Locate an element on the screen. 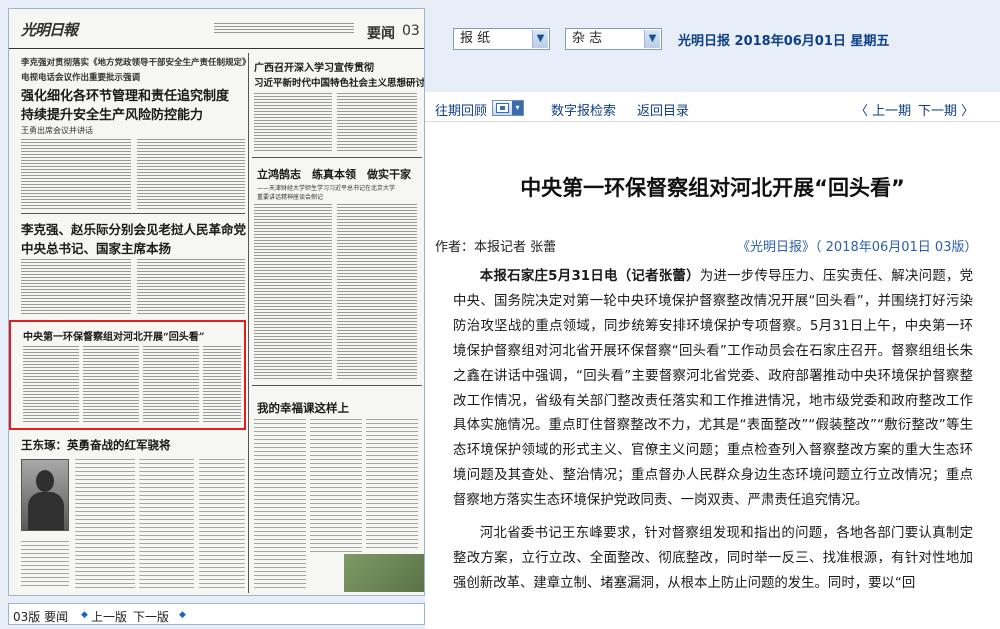 This screenshot has width=1000, height=629. article-source: 《光明日报》（ 2018年06月01日 03版） is located at coordinates (857, 247).